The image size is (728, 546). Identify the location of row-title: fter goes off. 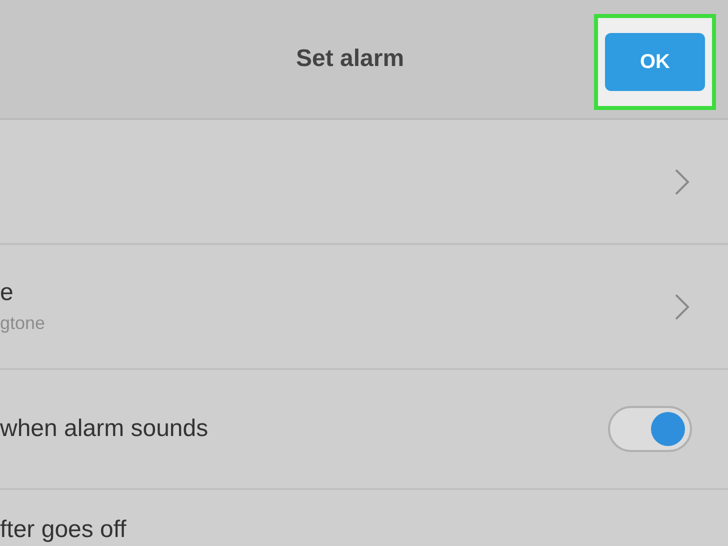
(64, 530).